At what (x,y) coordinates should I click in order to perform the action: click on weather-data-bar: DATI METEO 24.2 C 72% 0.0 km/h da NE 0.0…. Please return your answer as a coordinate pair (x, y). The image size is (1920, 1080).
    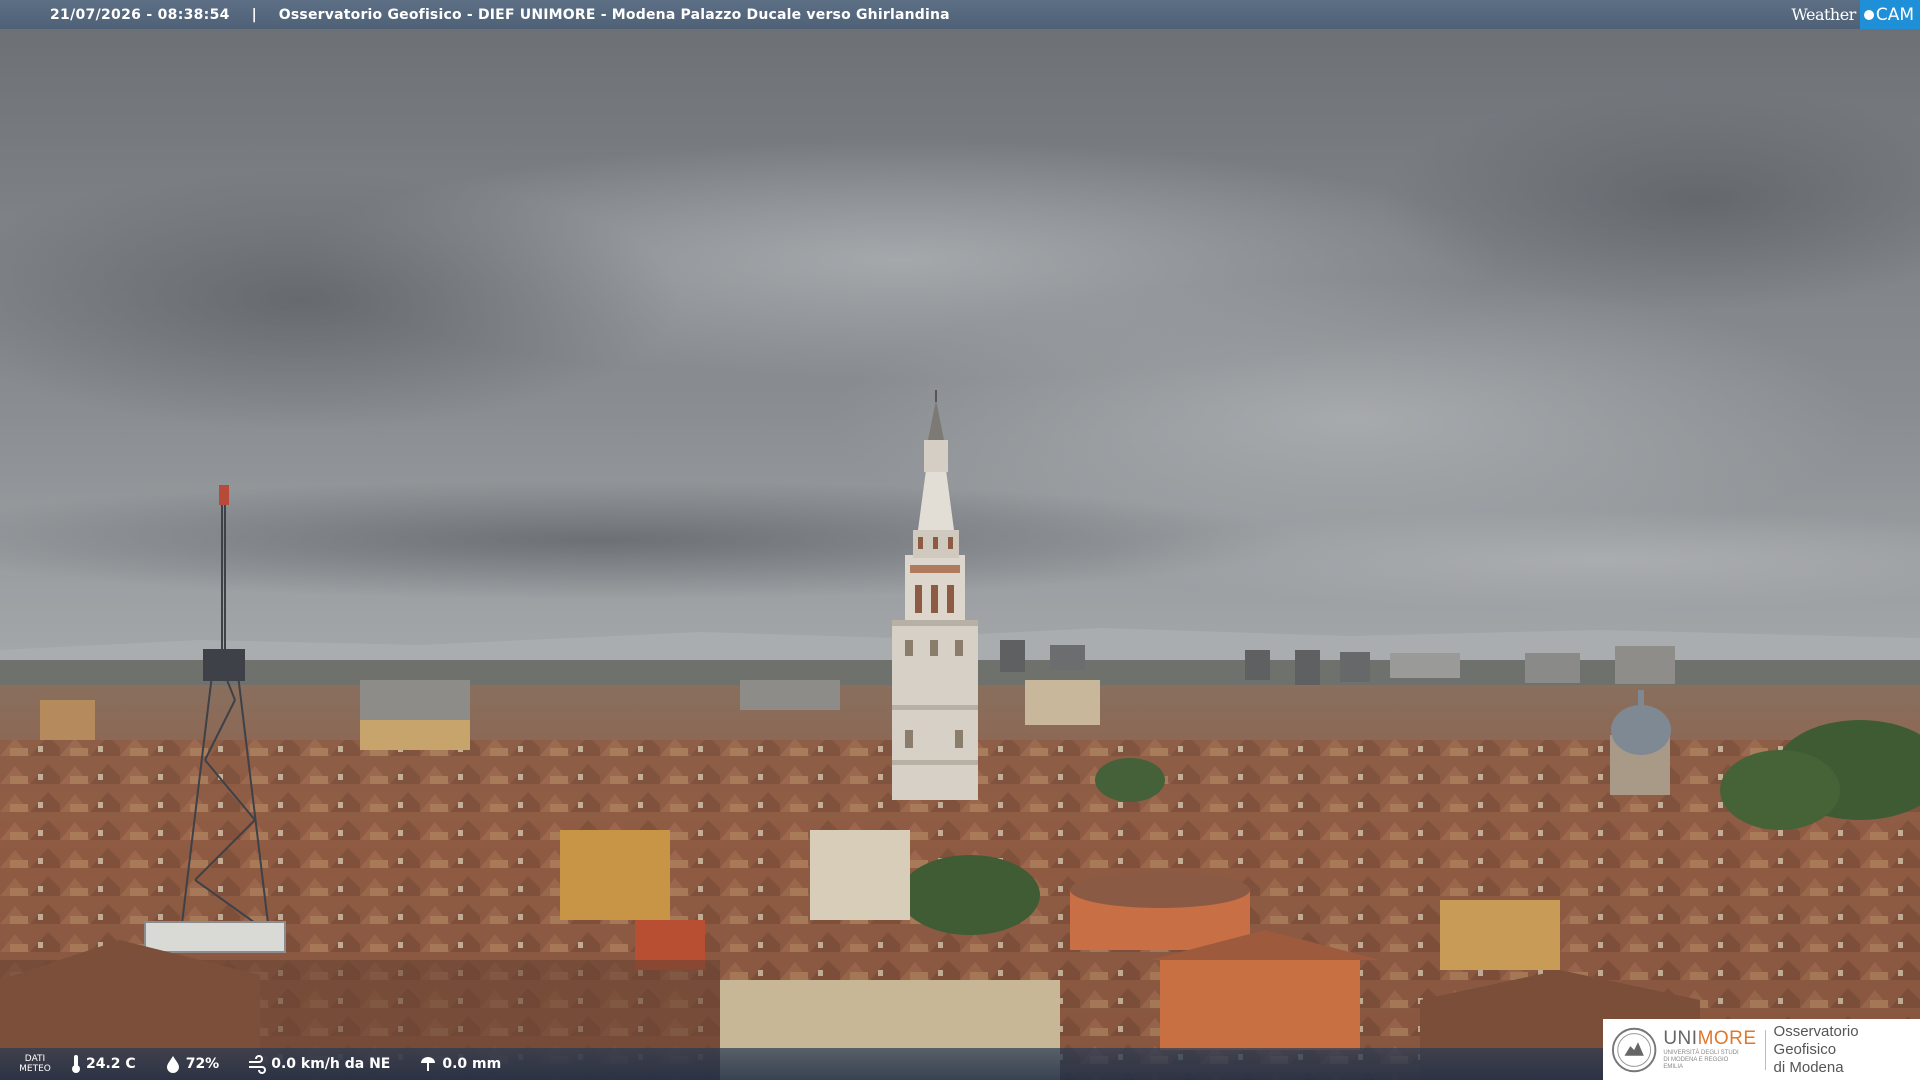
    Looking at the image, I should click on (801, 1064).